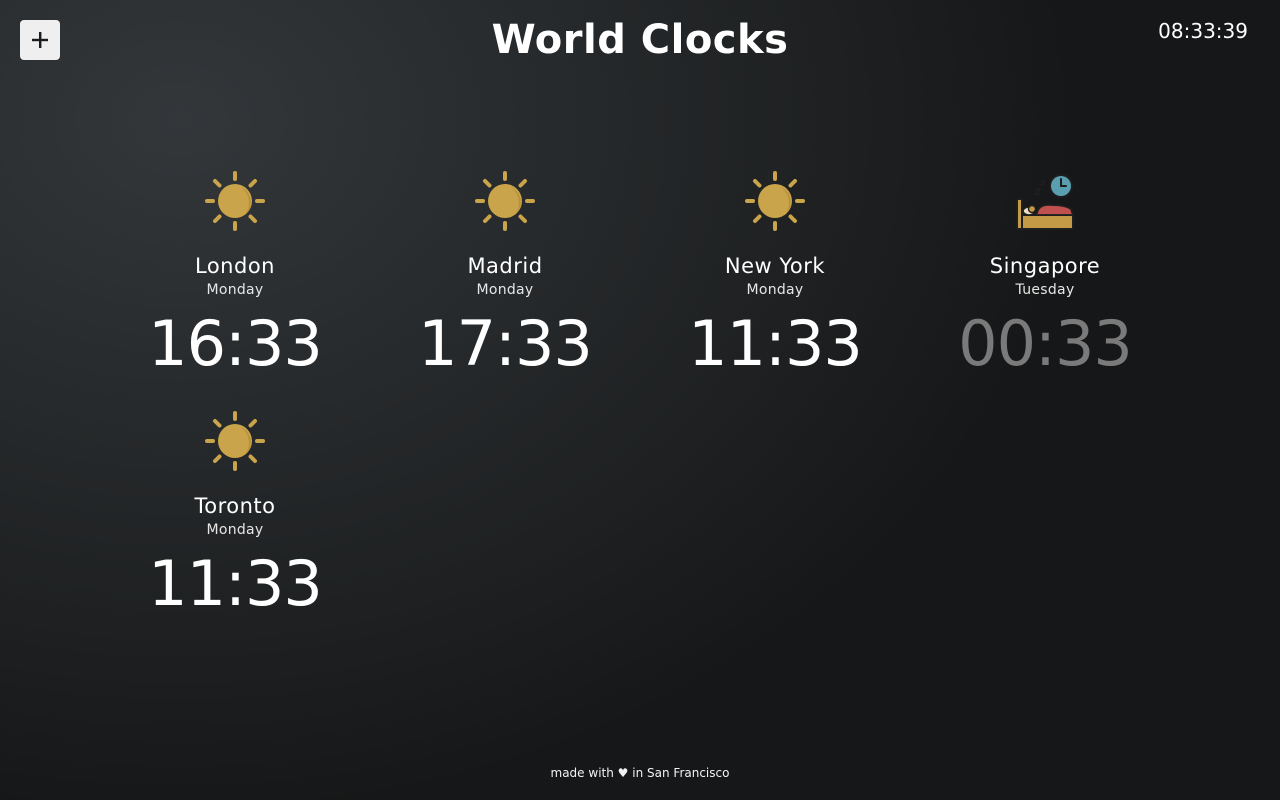 The width and height of the screenshot is (1280, 800). I want to click on page-title: World Clocks, so click(640, 40).